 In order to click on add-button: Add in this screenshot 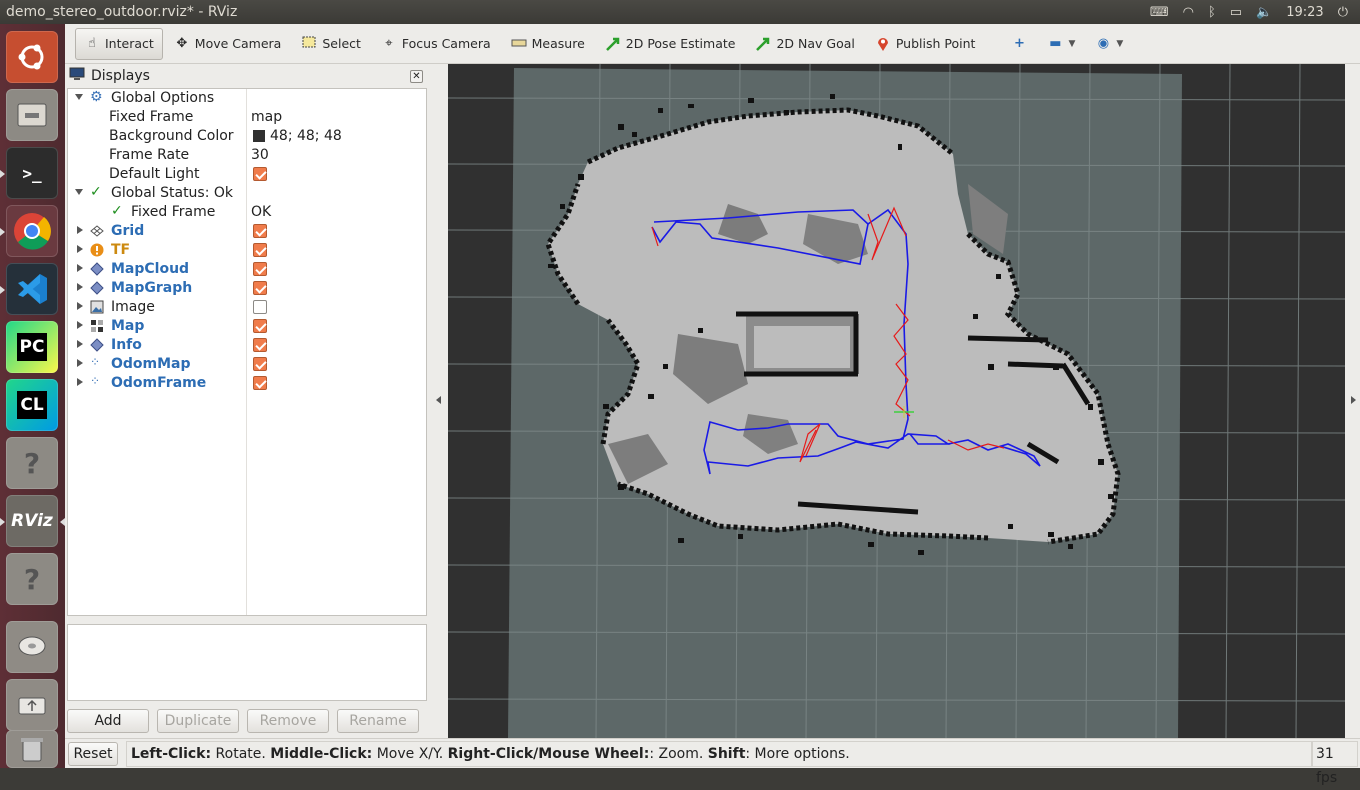, I will do `click(108, 721)`.